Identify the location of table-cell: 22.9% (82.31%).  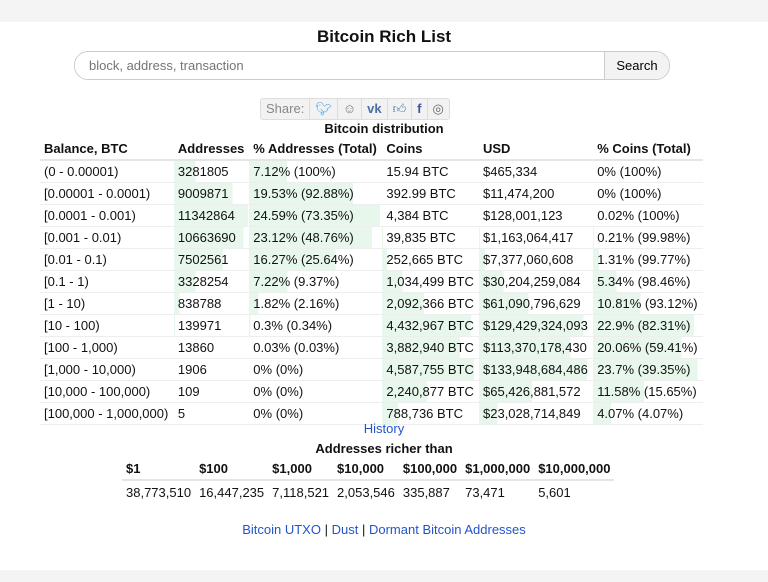
(648, 325).